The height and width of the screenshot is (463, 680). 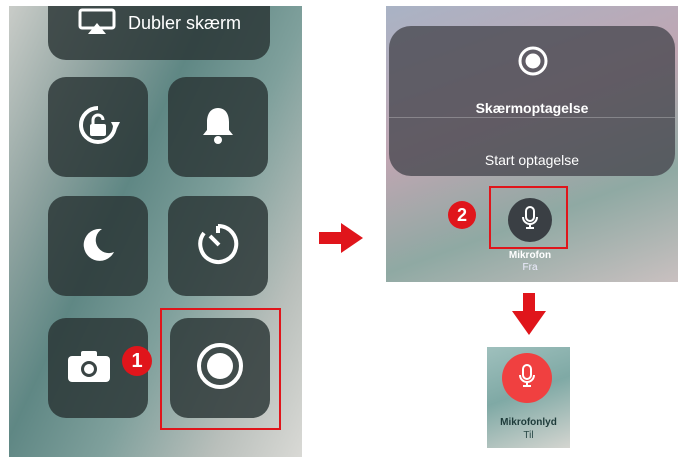 What do you see at coordinates (137, 361) in the screenshot?
I see `step-badge-1: 1` at bounding box center [137, 361].